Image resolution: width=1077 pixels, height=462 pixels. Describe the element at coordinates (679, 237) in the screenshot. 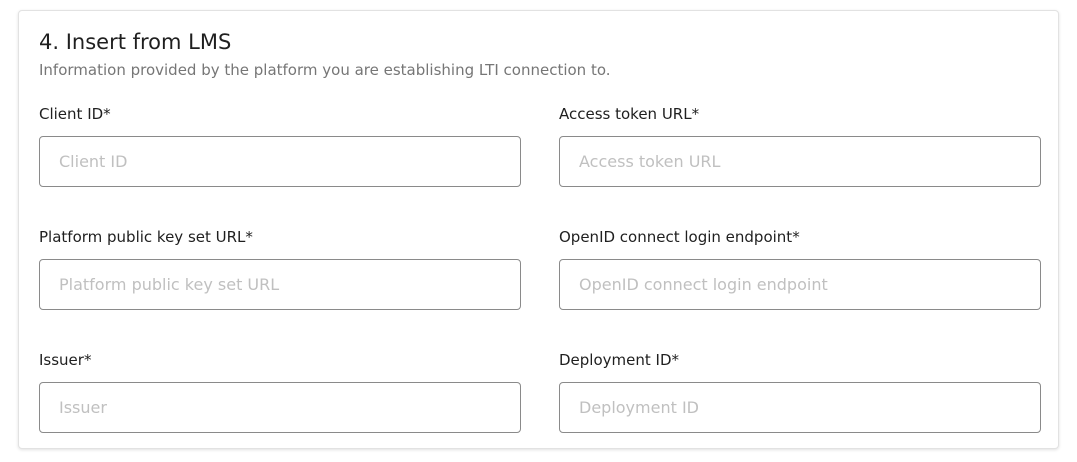

I see `openid-login-endpoint-label: OpenID connect login endpoint*` at that location.